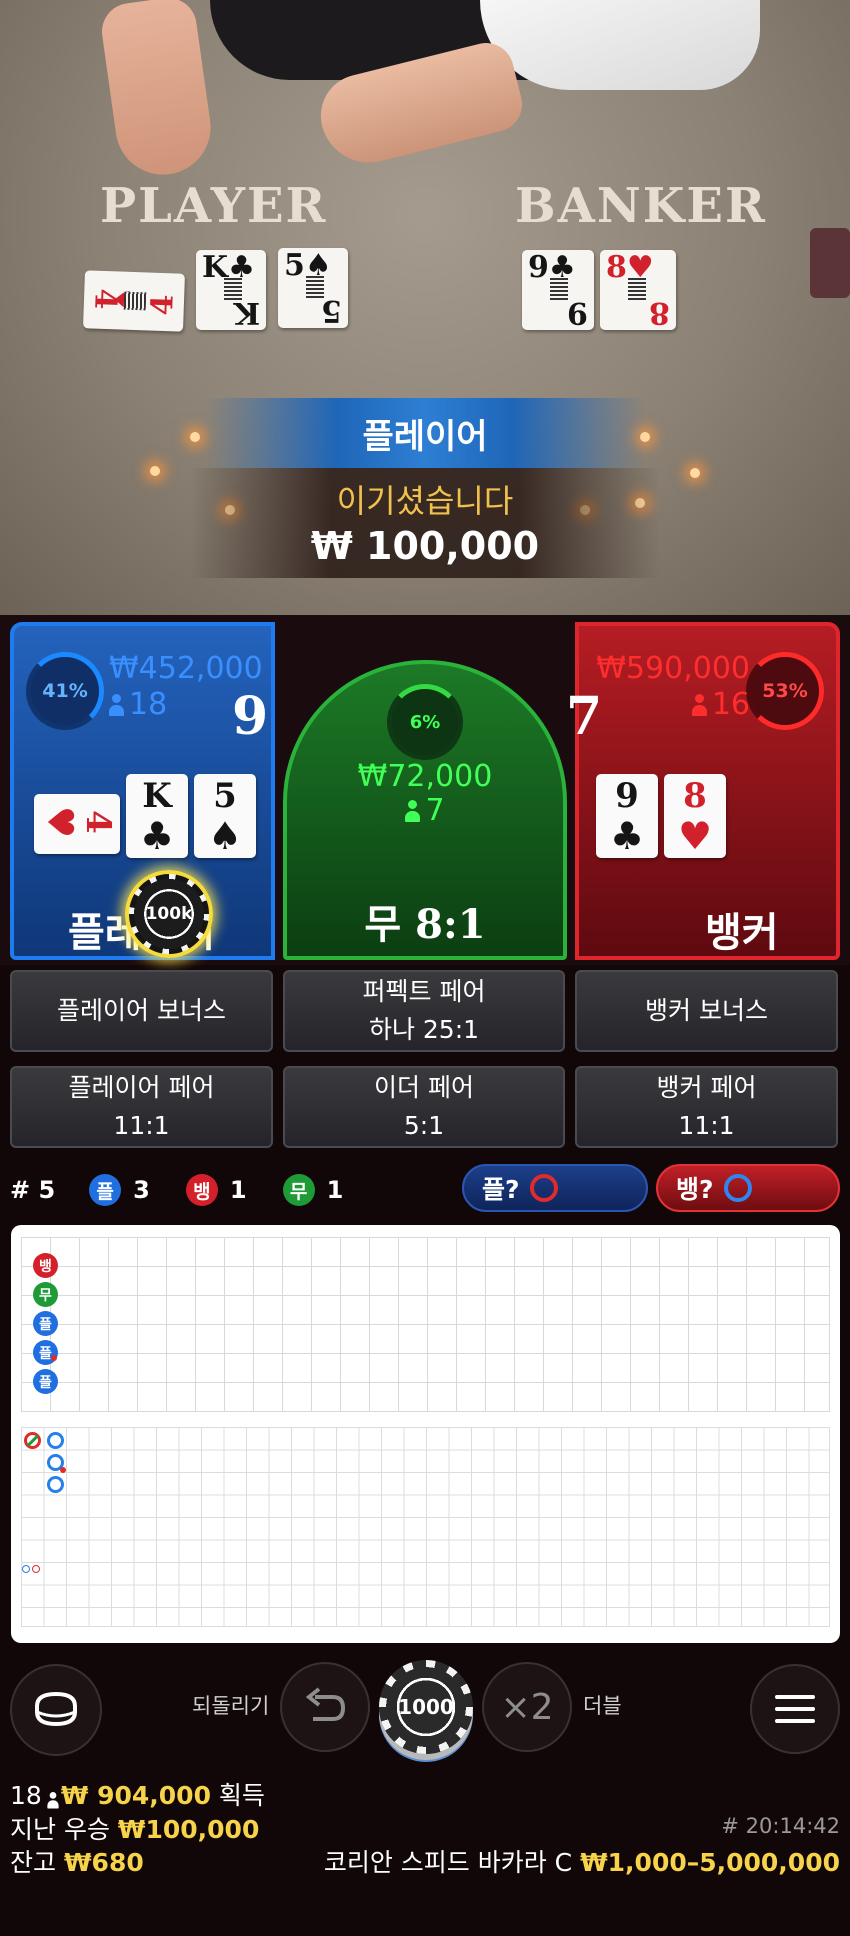 The height and width of the screenshot is (1936, 850). What do you see at coordinates (785, 691) in the screenshot?
I see `banker-percent-ring: 53%` at bounding box center [785, 691].